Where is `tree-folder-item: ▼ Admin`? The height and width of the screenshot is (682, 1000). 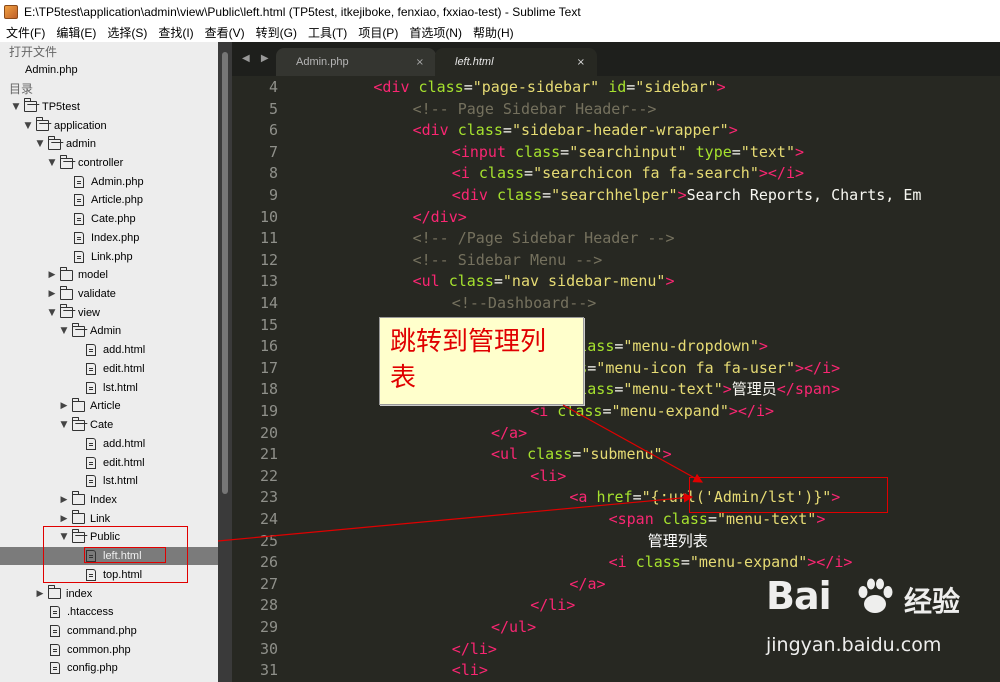
tree-folder-item: ▼ Admin is located at coordinates (90, 331).